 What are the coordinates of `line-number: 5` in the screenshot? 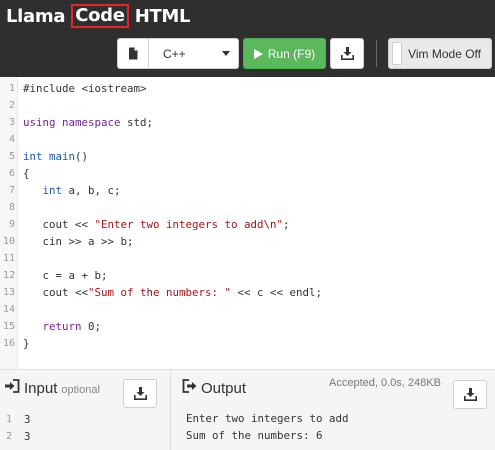 It's located at (11, 156).